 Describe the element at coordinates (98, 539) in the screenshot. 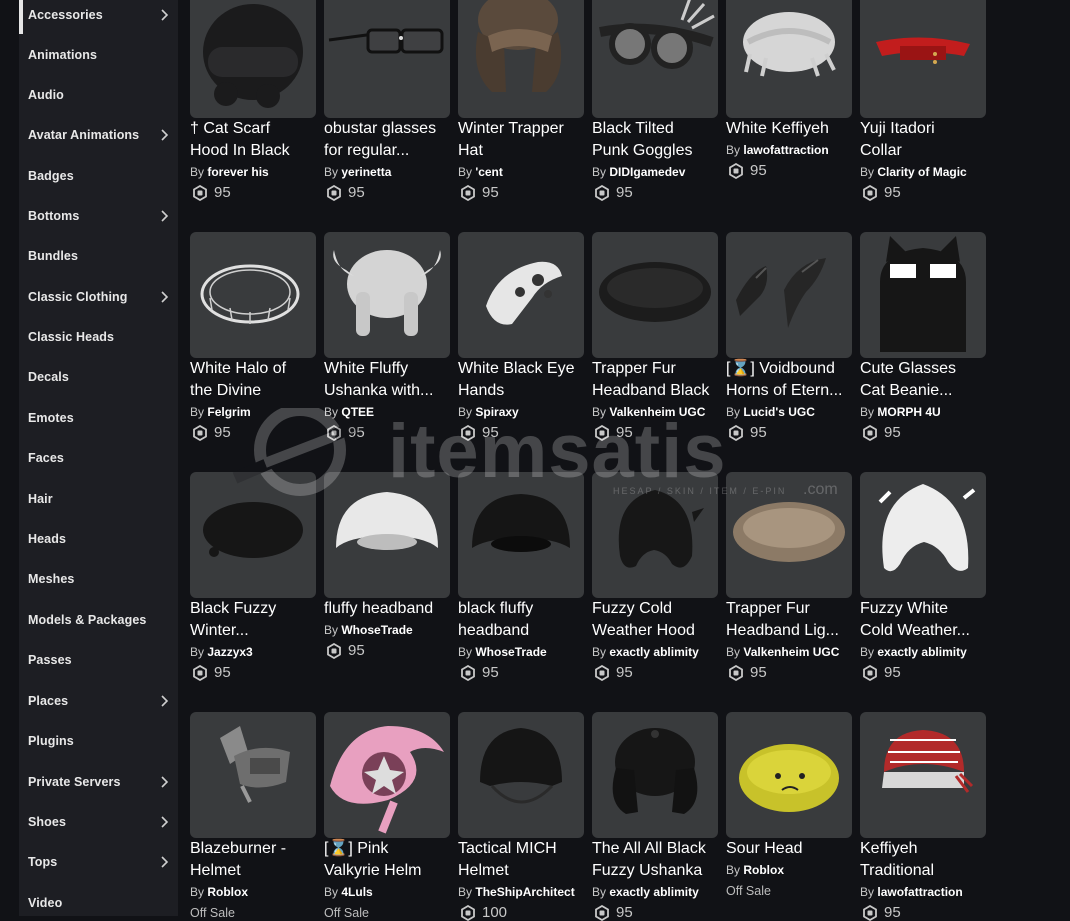

I see `sidebar-item-heads: Heads` at that location.